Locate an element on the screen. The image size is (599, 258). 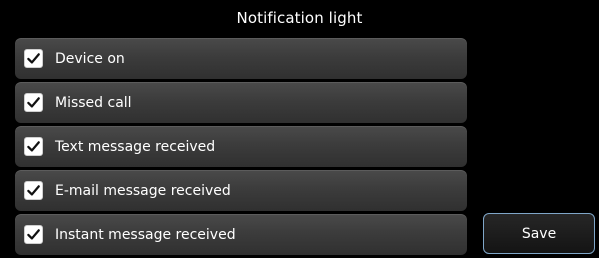
option-missed-call: Missed call is located at coordinates (241, 102).